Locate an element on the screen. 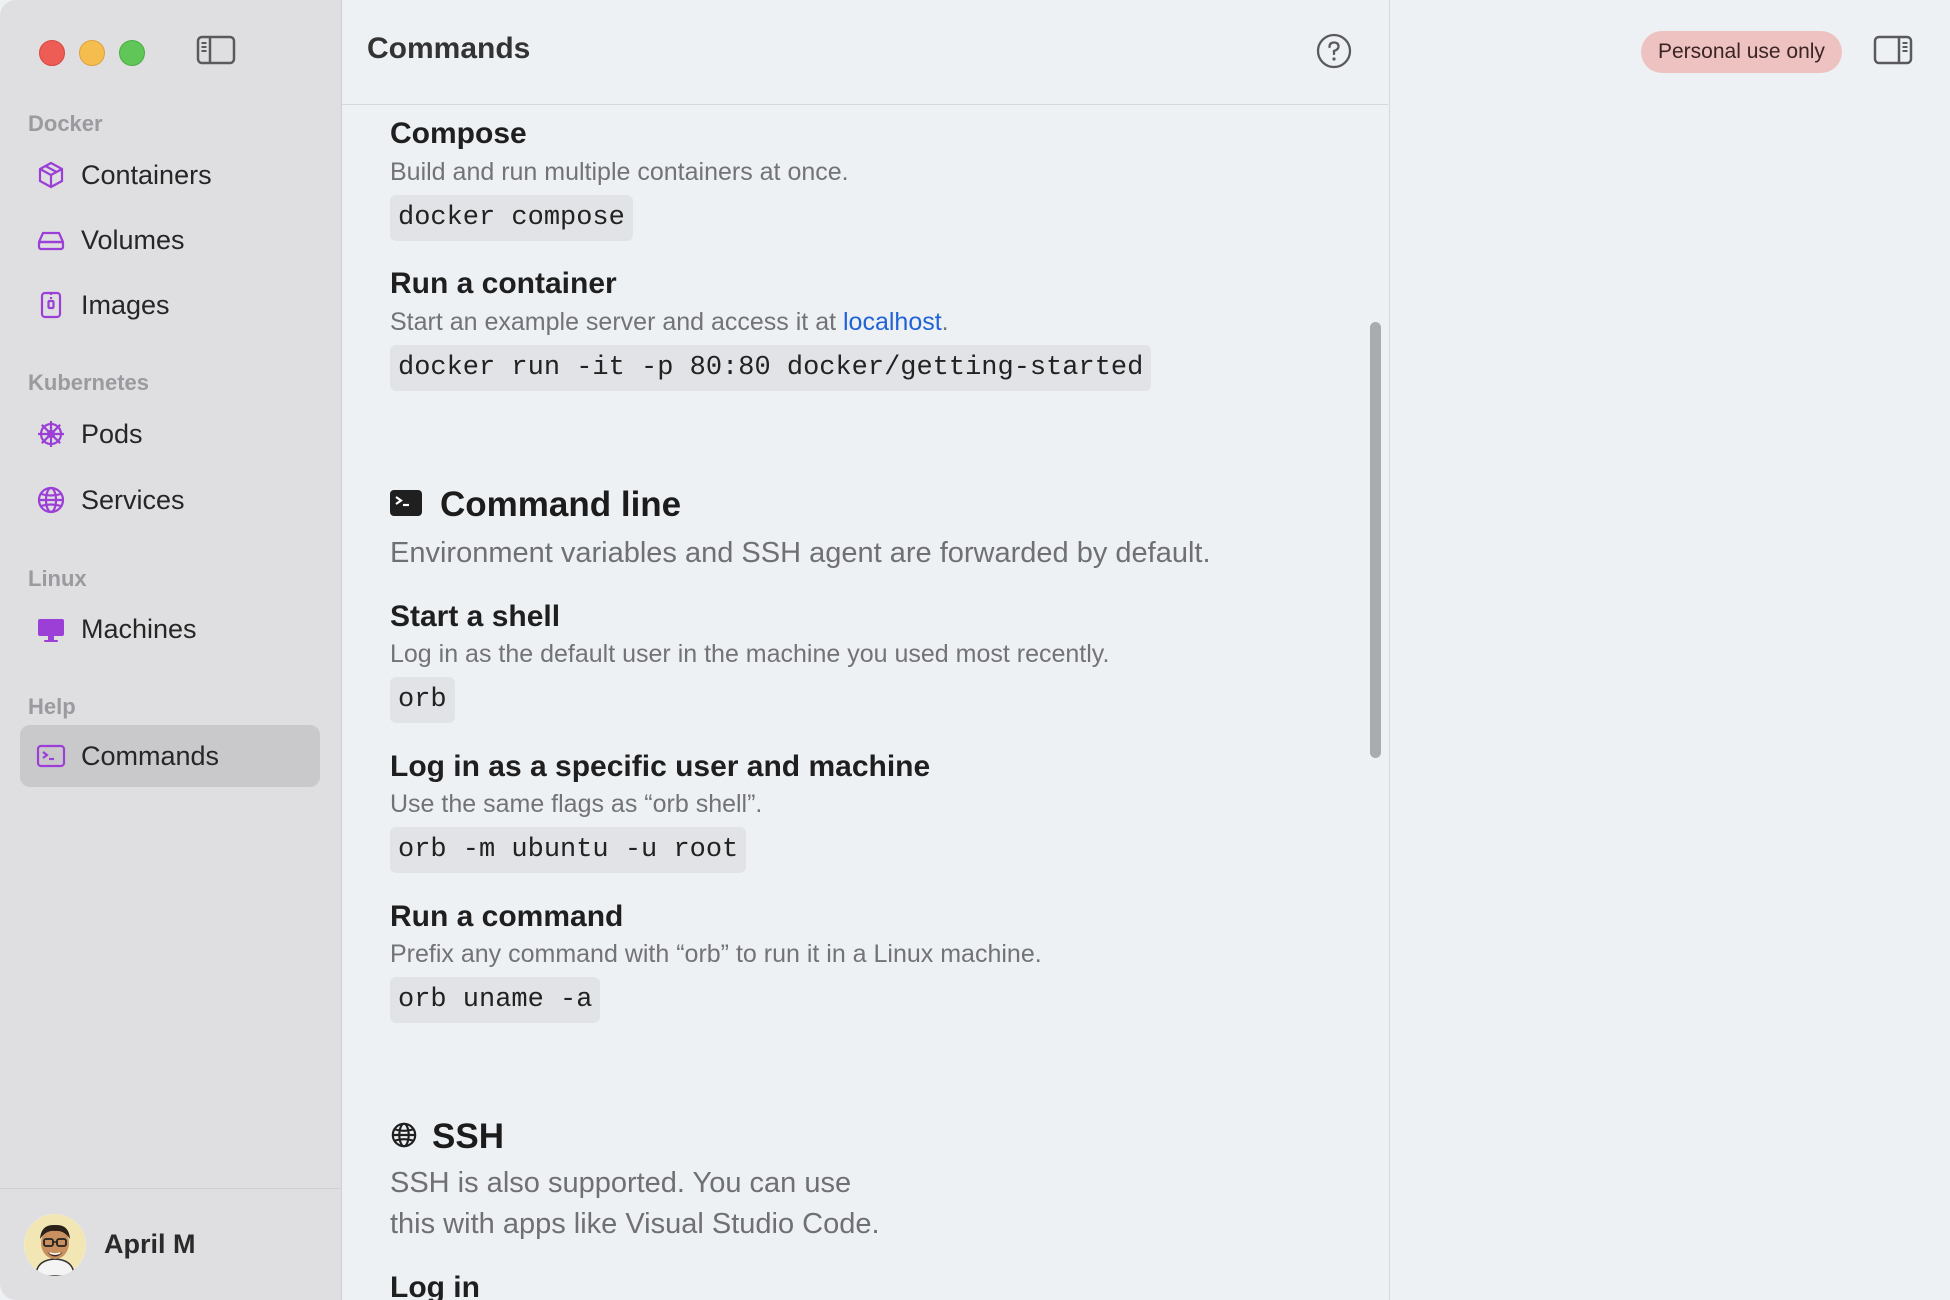  section-description-line: this with apps like Visual Studio Code. is located at coordinates (635, 1224).